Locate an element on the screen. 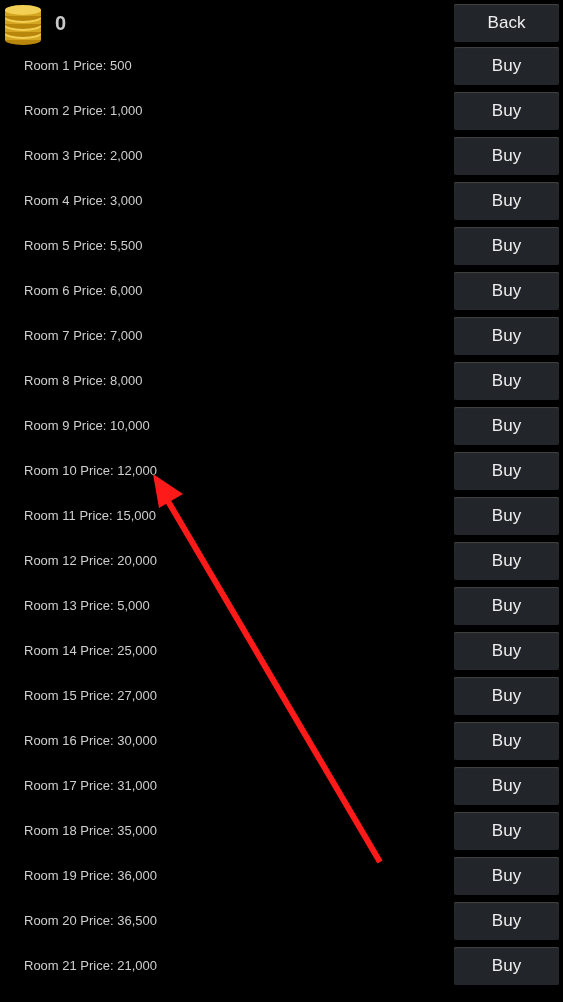  room-price-label: Room 18 Price: 35,000 is located at coordinates (90, 831).